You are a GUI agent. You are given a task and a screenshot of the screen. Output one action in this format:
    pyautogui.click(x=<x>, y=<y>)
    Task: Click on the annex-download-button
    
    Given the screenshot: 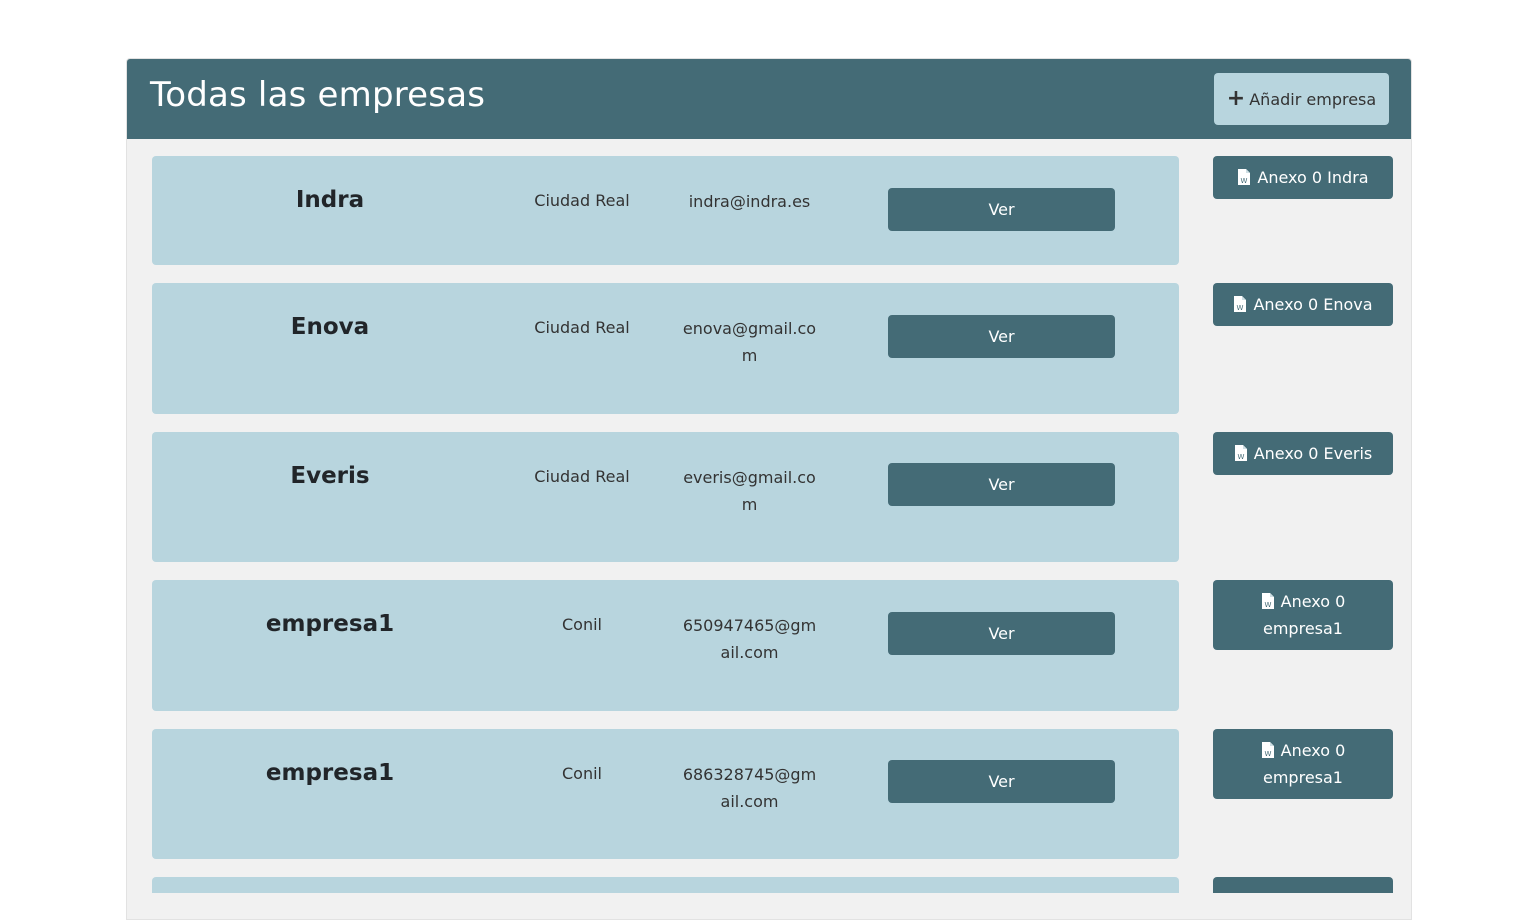 What is the action you would take?
    pyautogui.click(x=1303, y=885)
    